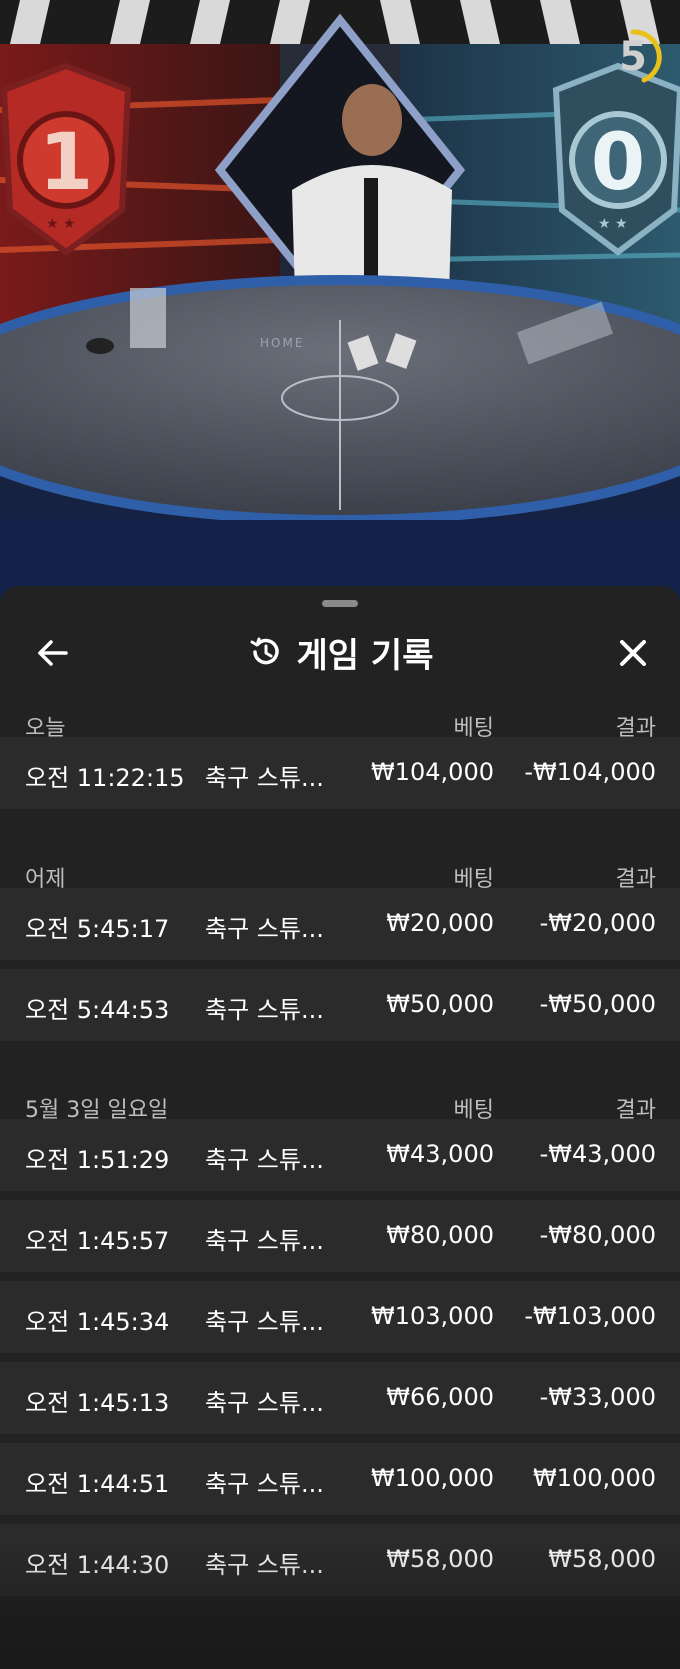 This screenshot has width=680, height=1669. I want to click on row-time: 오전 1:44:51, so click(97, 1484).